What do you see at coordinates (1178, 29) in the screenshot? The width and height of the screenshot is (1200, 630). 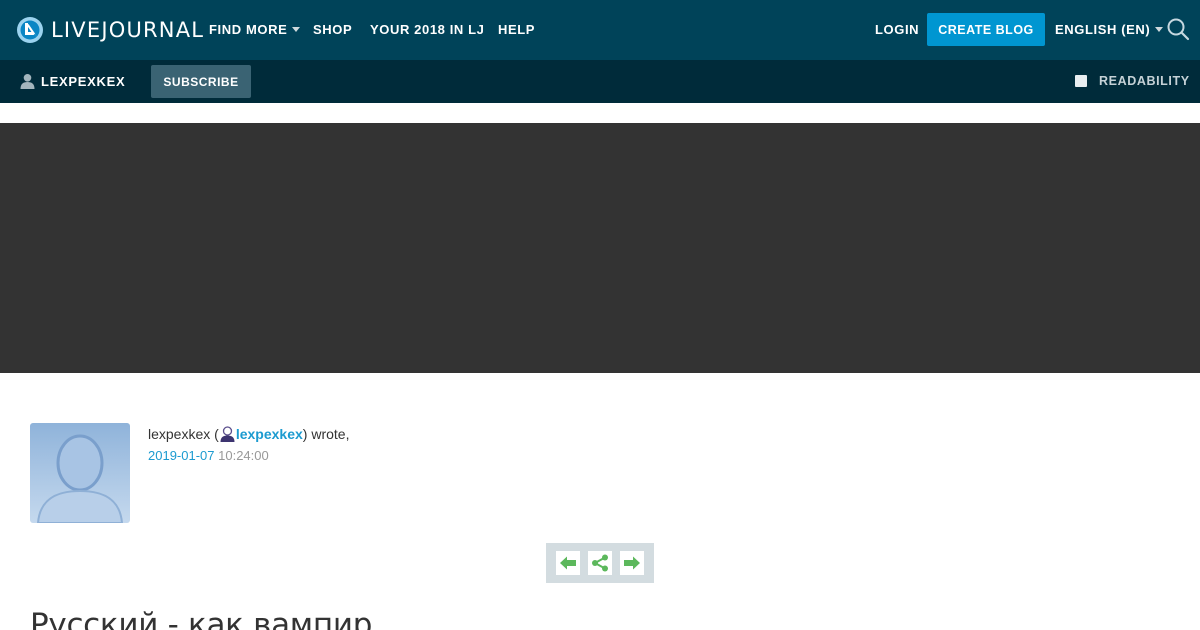 I see `search-icon` at bounding box center [1178, 29].